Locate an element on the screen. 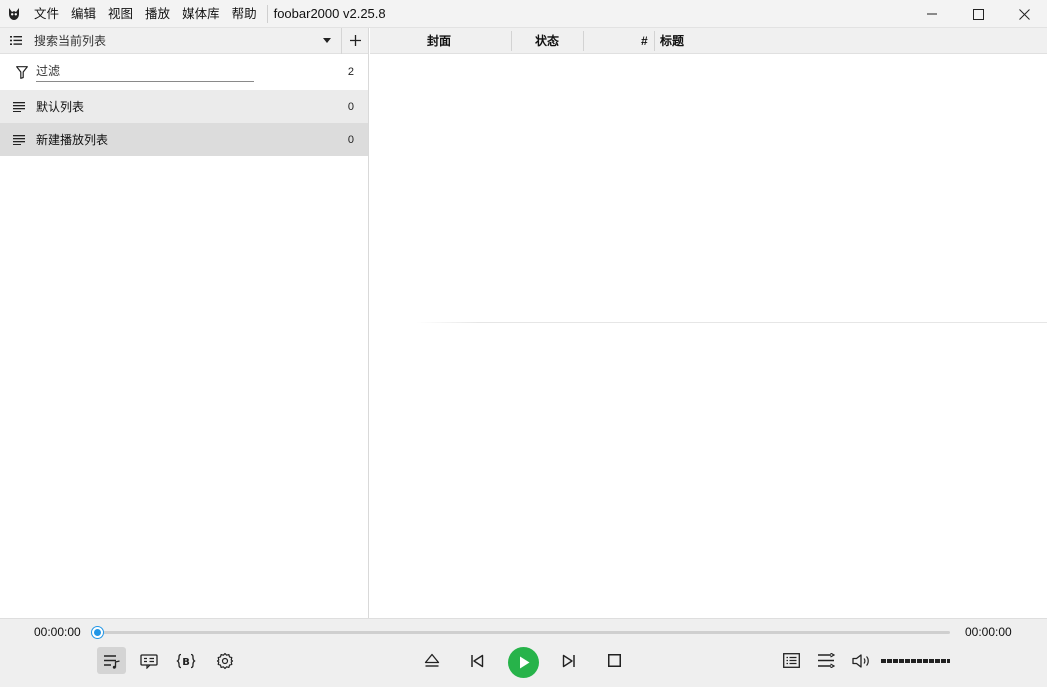 This screenshot has height=687, width=1047. stop-icon is located at coordinates (614, 660).